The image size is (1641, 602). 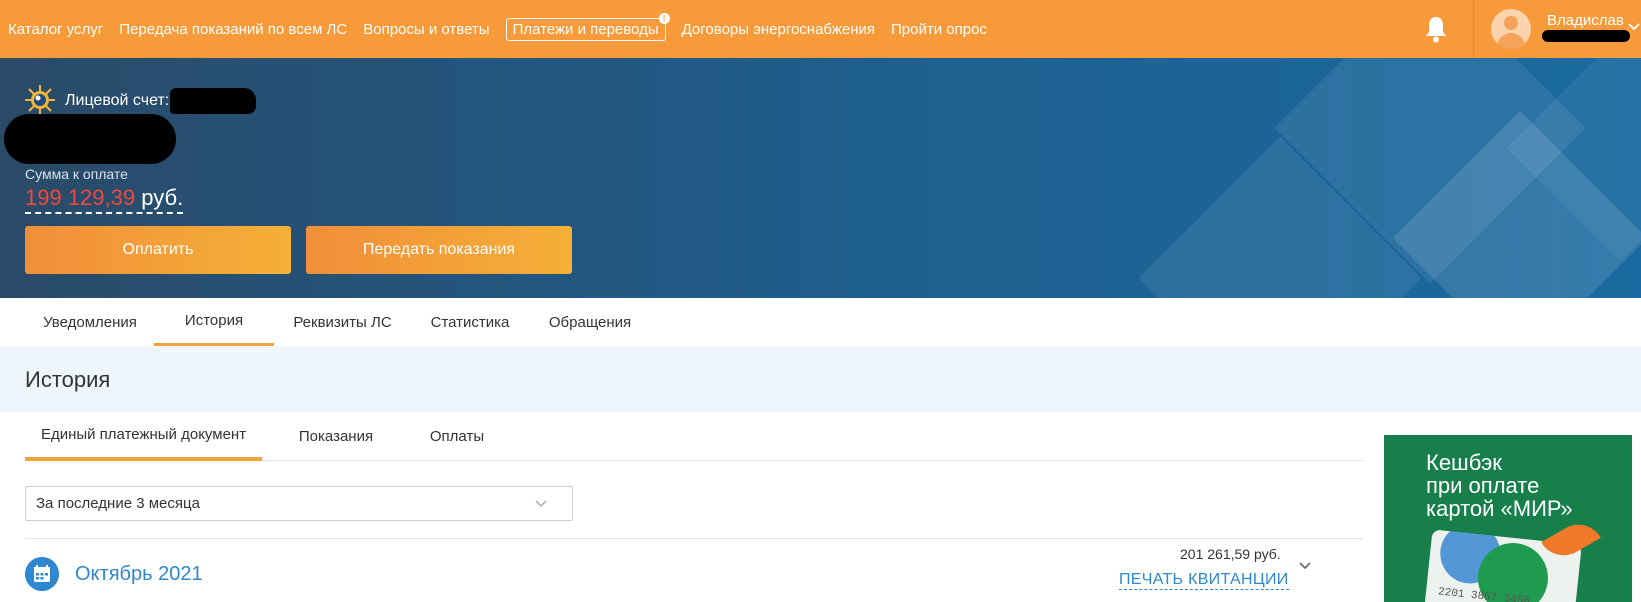 What do you see at coordinates (76, 174) in the screenshot?
I see `amount-due-label: Сумма к оплате` at bounding box center [76, 174].